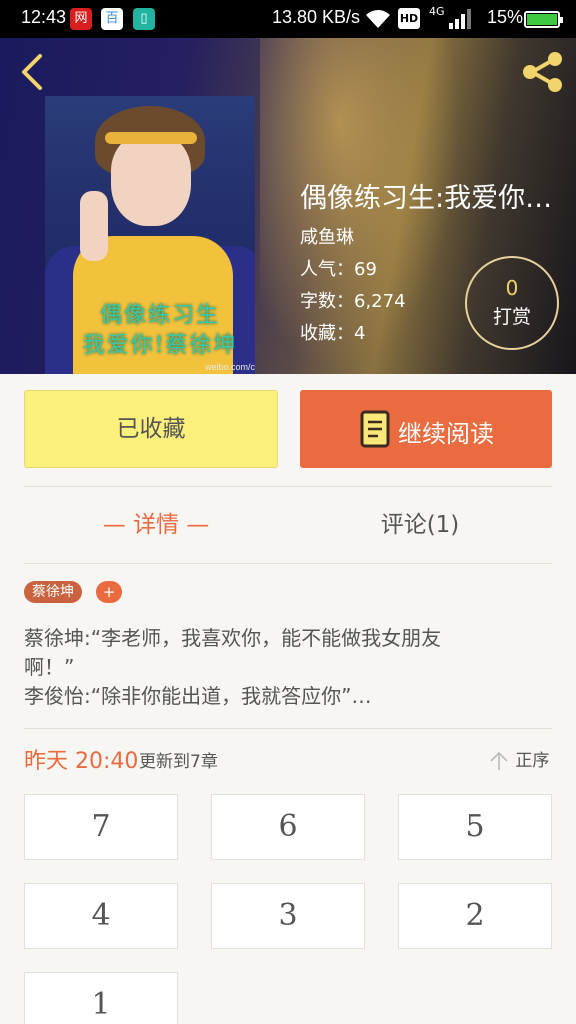  I want to click on update-chapter-info: 更新到7章, so click(178, 762).